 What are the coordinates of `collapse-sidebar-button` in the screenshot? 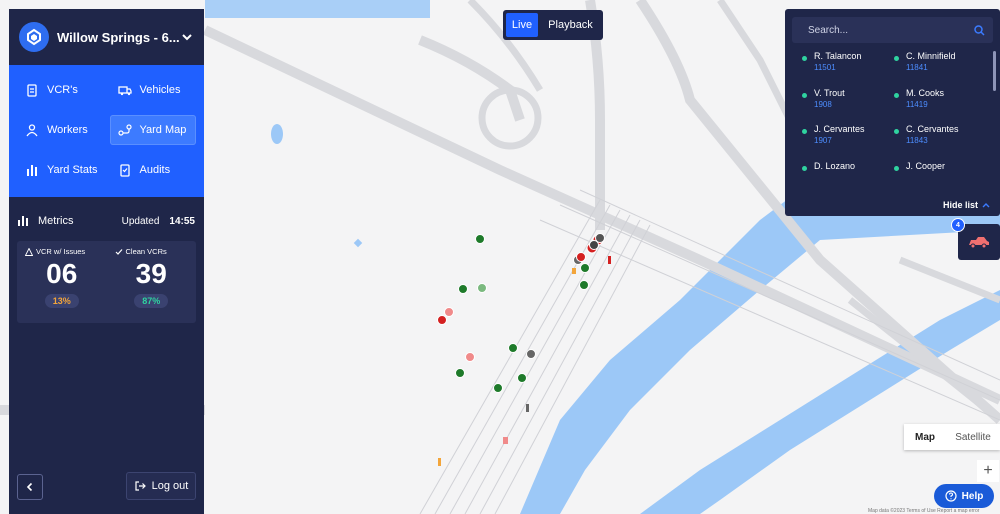 It's located at (30, 487).